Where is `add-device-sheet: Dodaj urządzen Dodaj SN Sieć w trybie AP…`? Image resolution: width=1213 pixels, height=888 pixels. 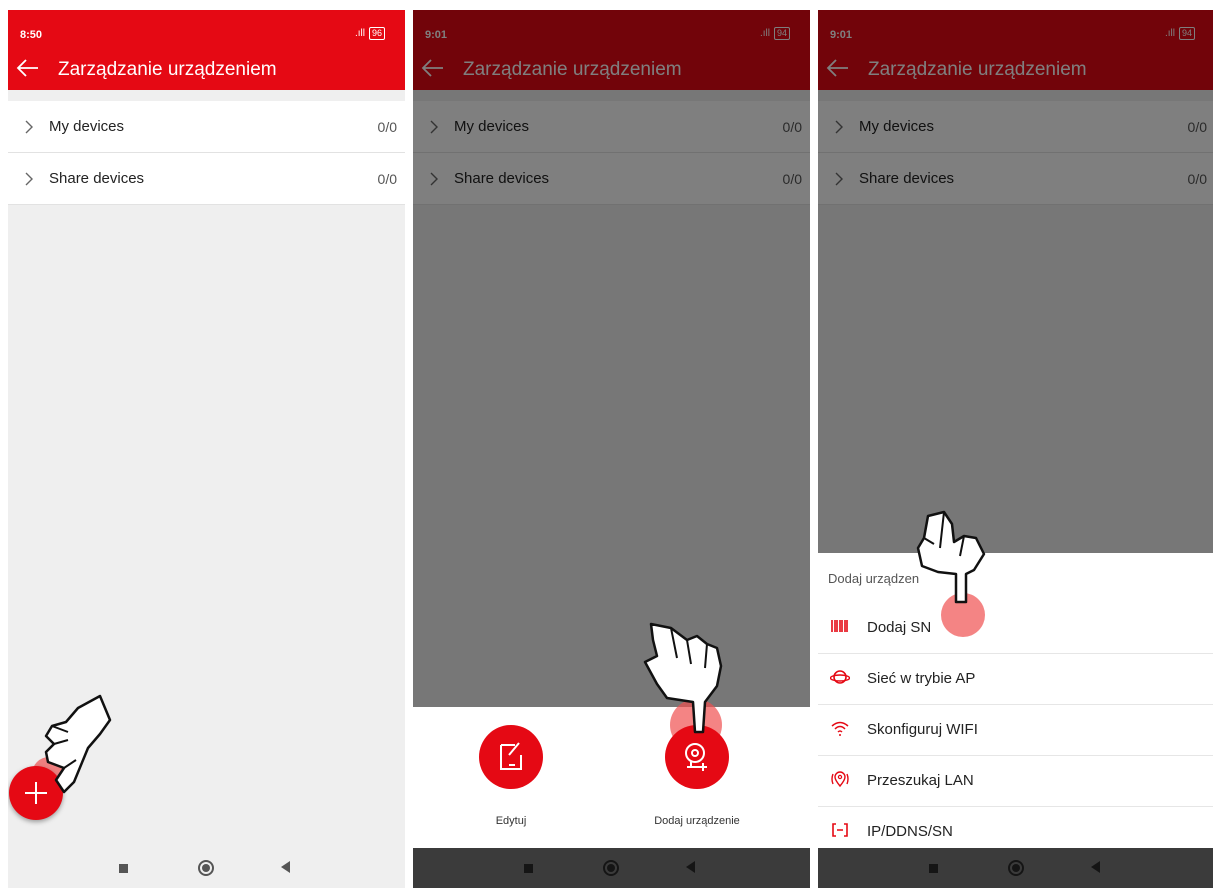
add-device-sheet: Dodaj urządzen Dodaj SN Sieć w trybie AP… is located at coordinates (1015, 700).